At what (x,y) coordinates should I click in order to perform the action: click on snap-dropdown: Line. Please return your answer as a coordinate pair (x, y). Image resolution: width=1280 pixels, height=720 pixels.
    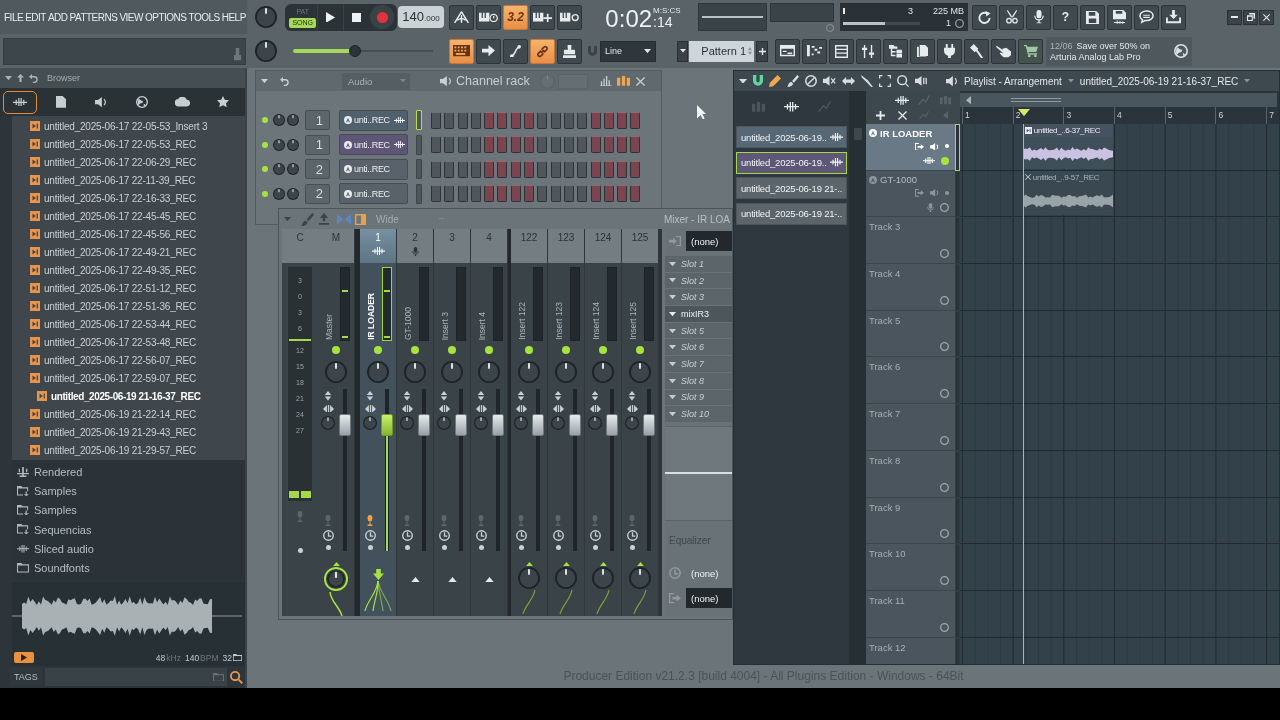
    Looking at the image, I should click on (628, 51).